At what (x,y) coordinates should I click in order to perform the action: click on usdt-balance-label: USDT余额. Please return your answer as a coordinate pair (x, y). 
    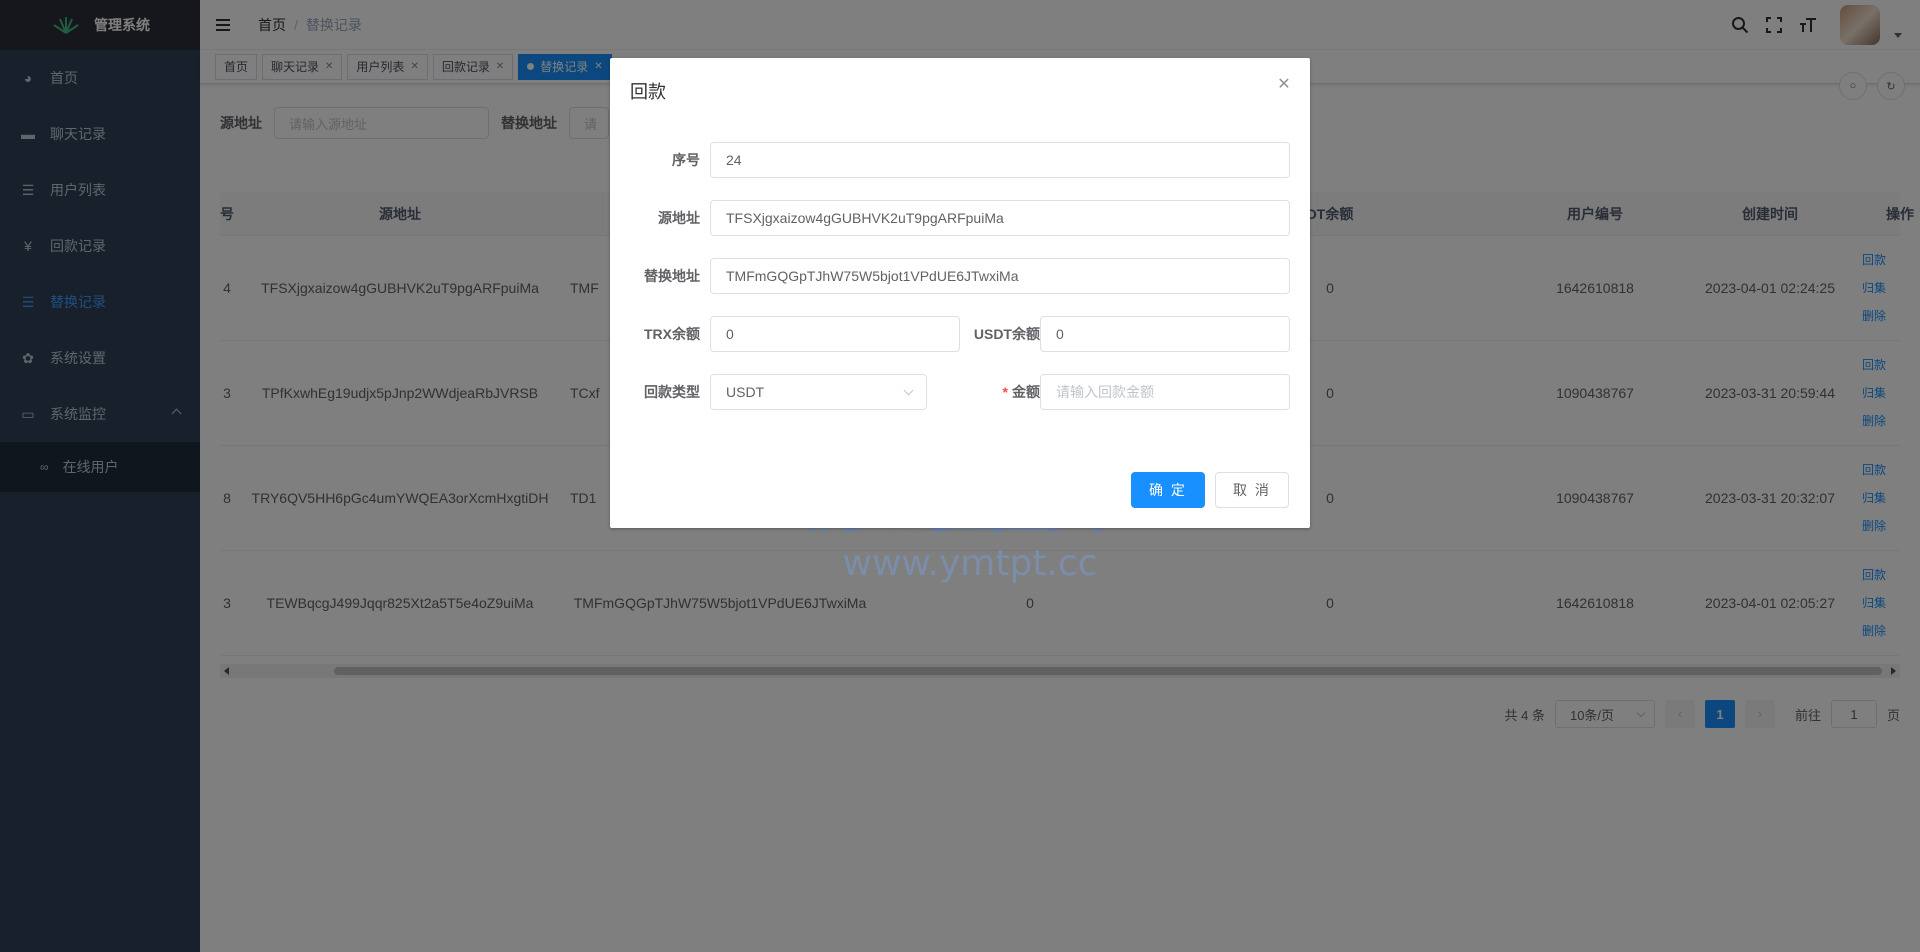
    Looking at the image, I should click on (1006, 334).